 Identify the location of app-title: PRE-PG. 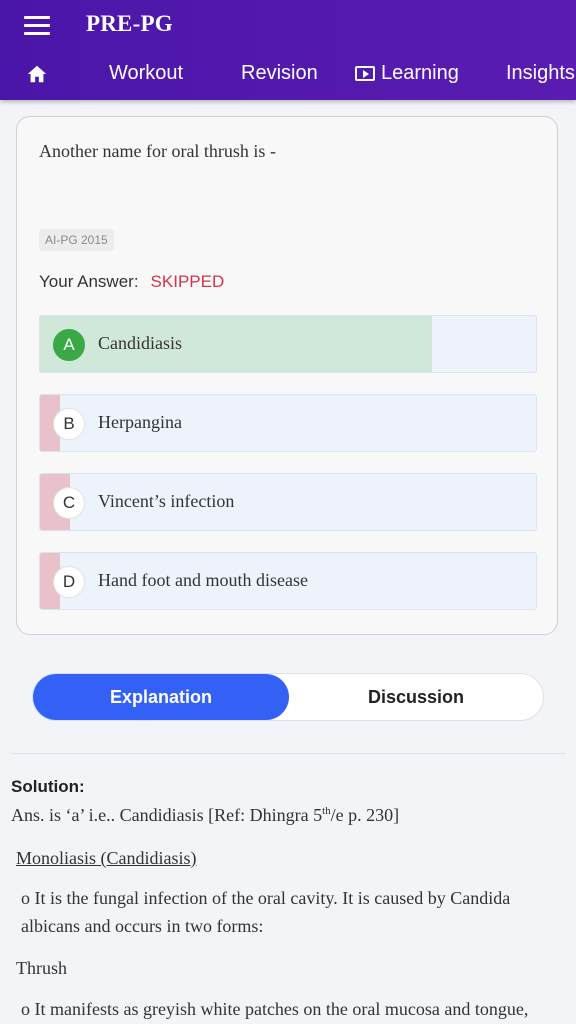
(129, 23).